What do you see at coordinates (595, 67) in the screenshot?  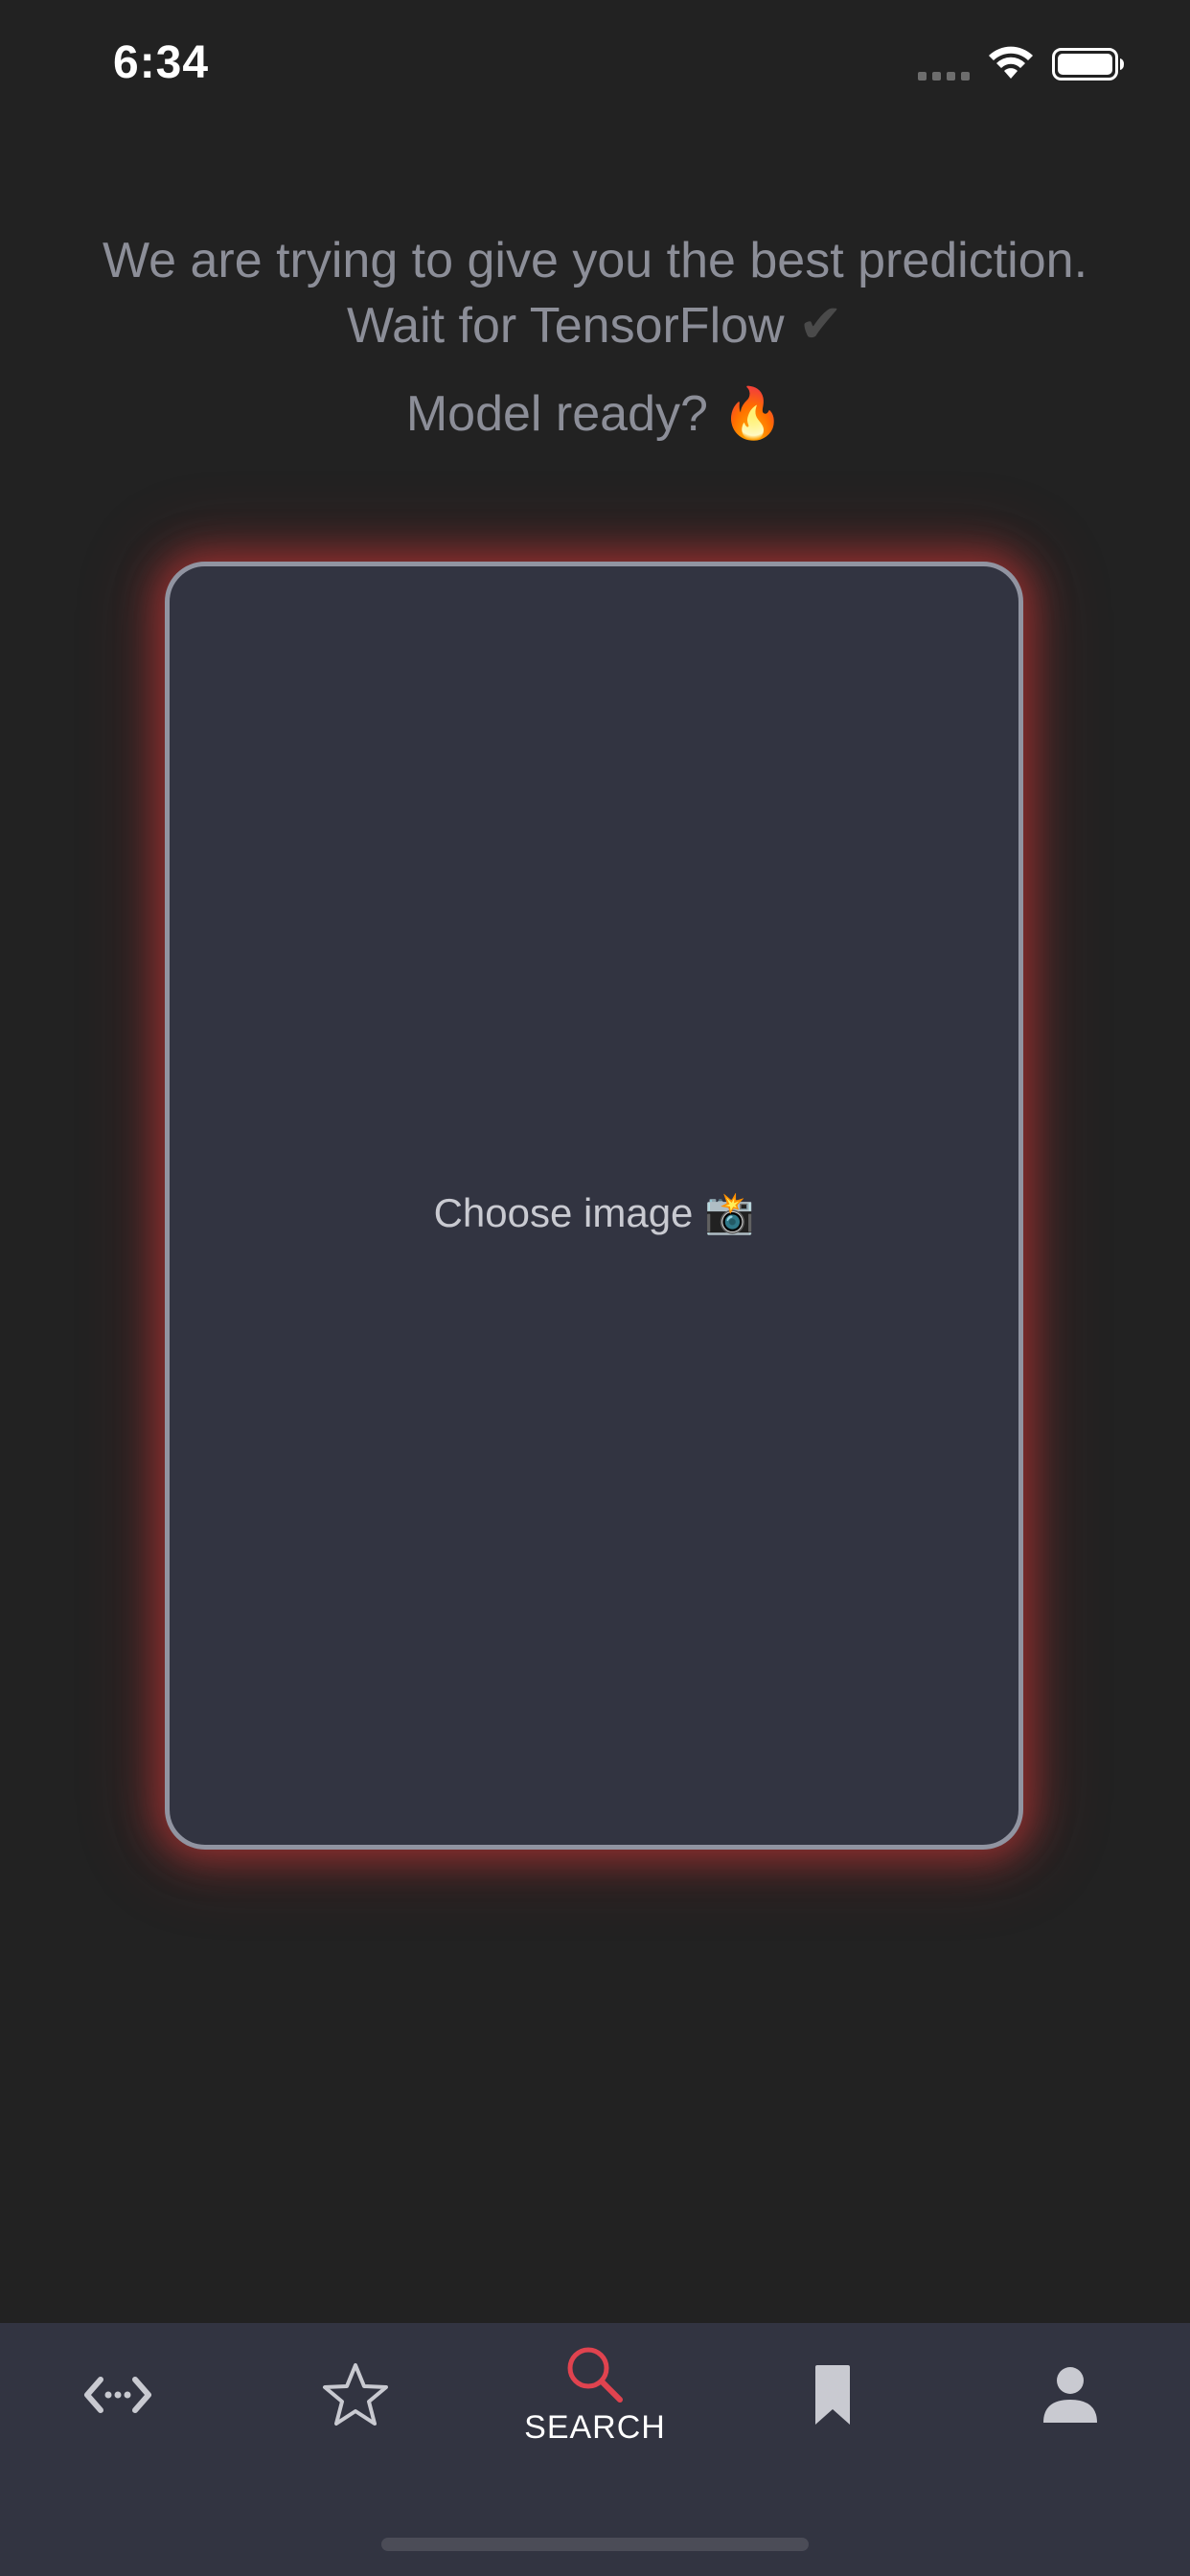 I see `status-bar: 6:34` at bounding box center [595, 67].